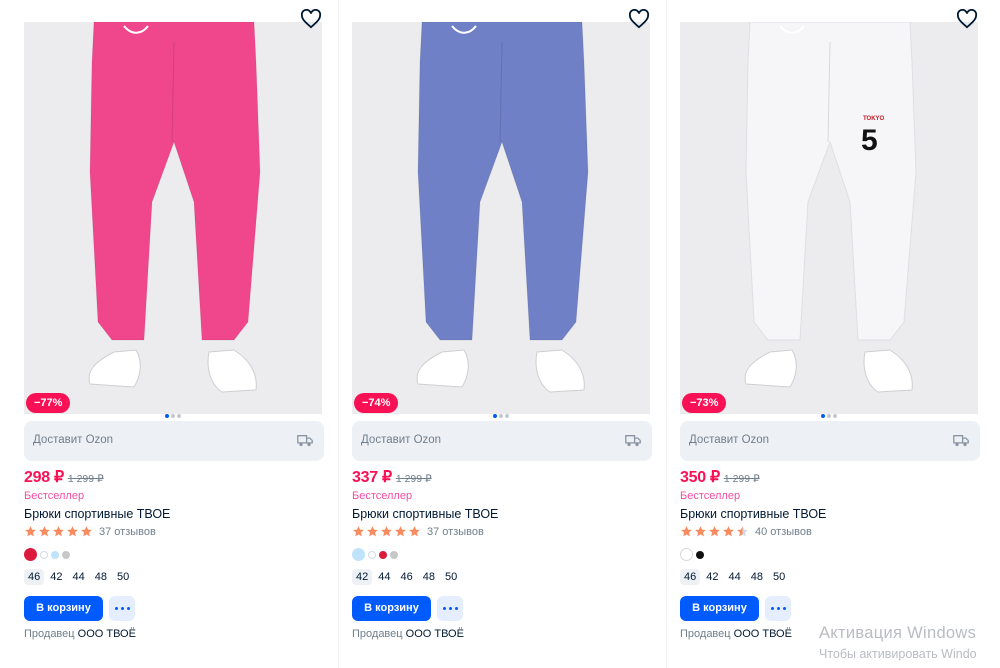 The height and width of the screenshot is (668, 1000). Describe the element at coordinates (898, 654) in the screenshot. I see `watermark-subtitle: Чтобы активировать Windo` at that location.